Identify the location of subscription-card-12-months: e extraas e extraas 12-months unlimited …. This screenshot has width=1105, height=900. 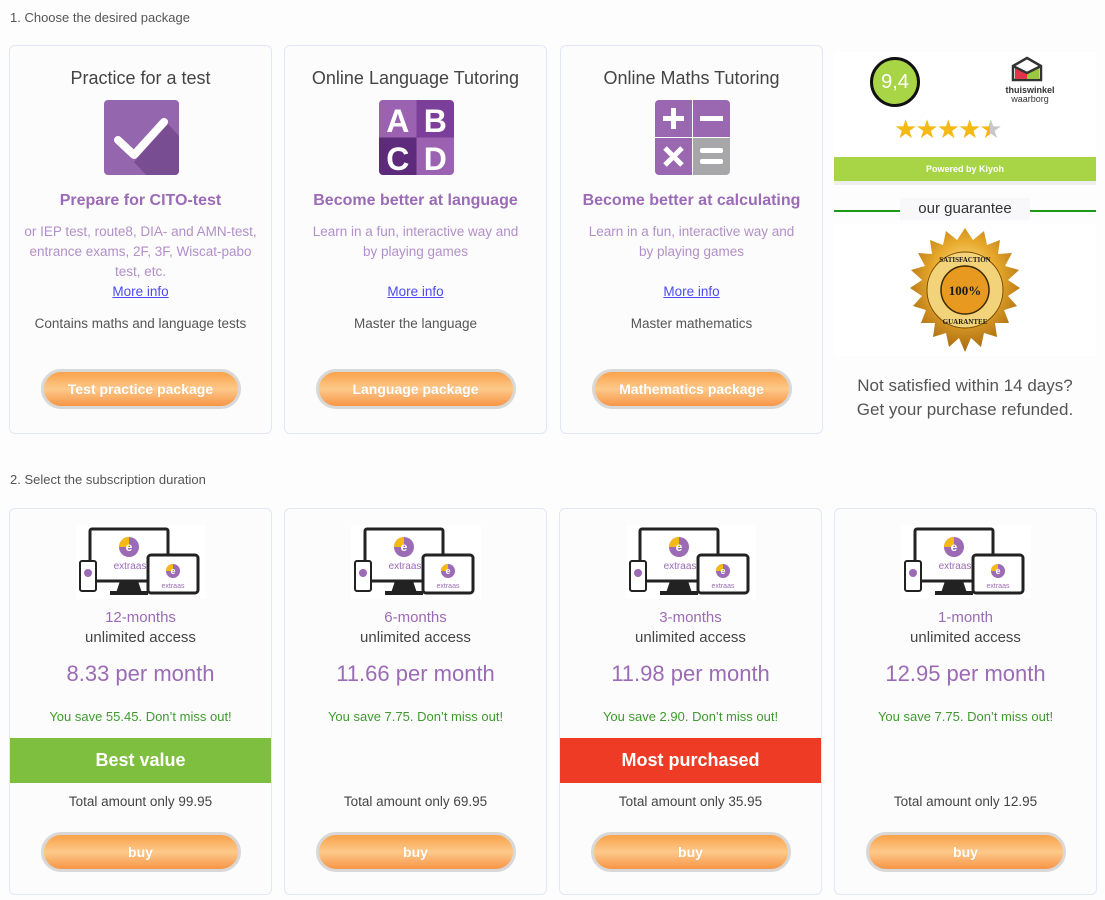
(140, 701).